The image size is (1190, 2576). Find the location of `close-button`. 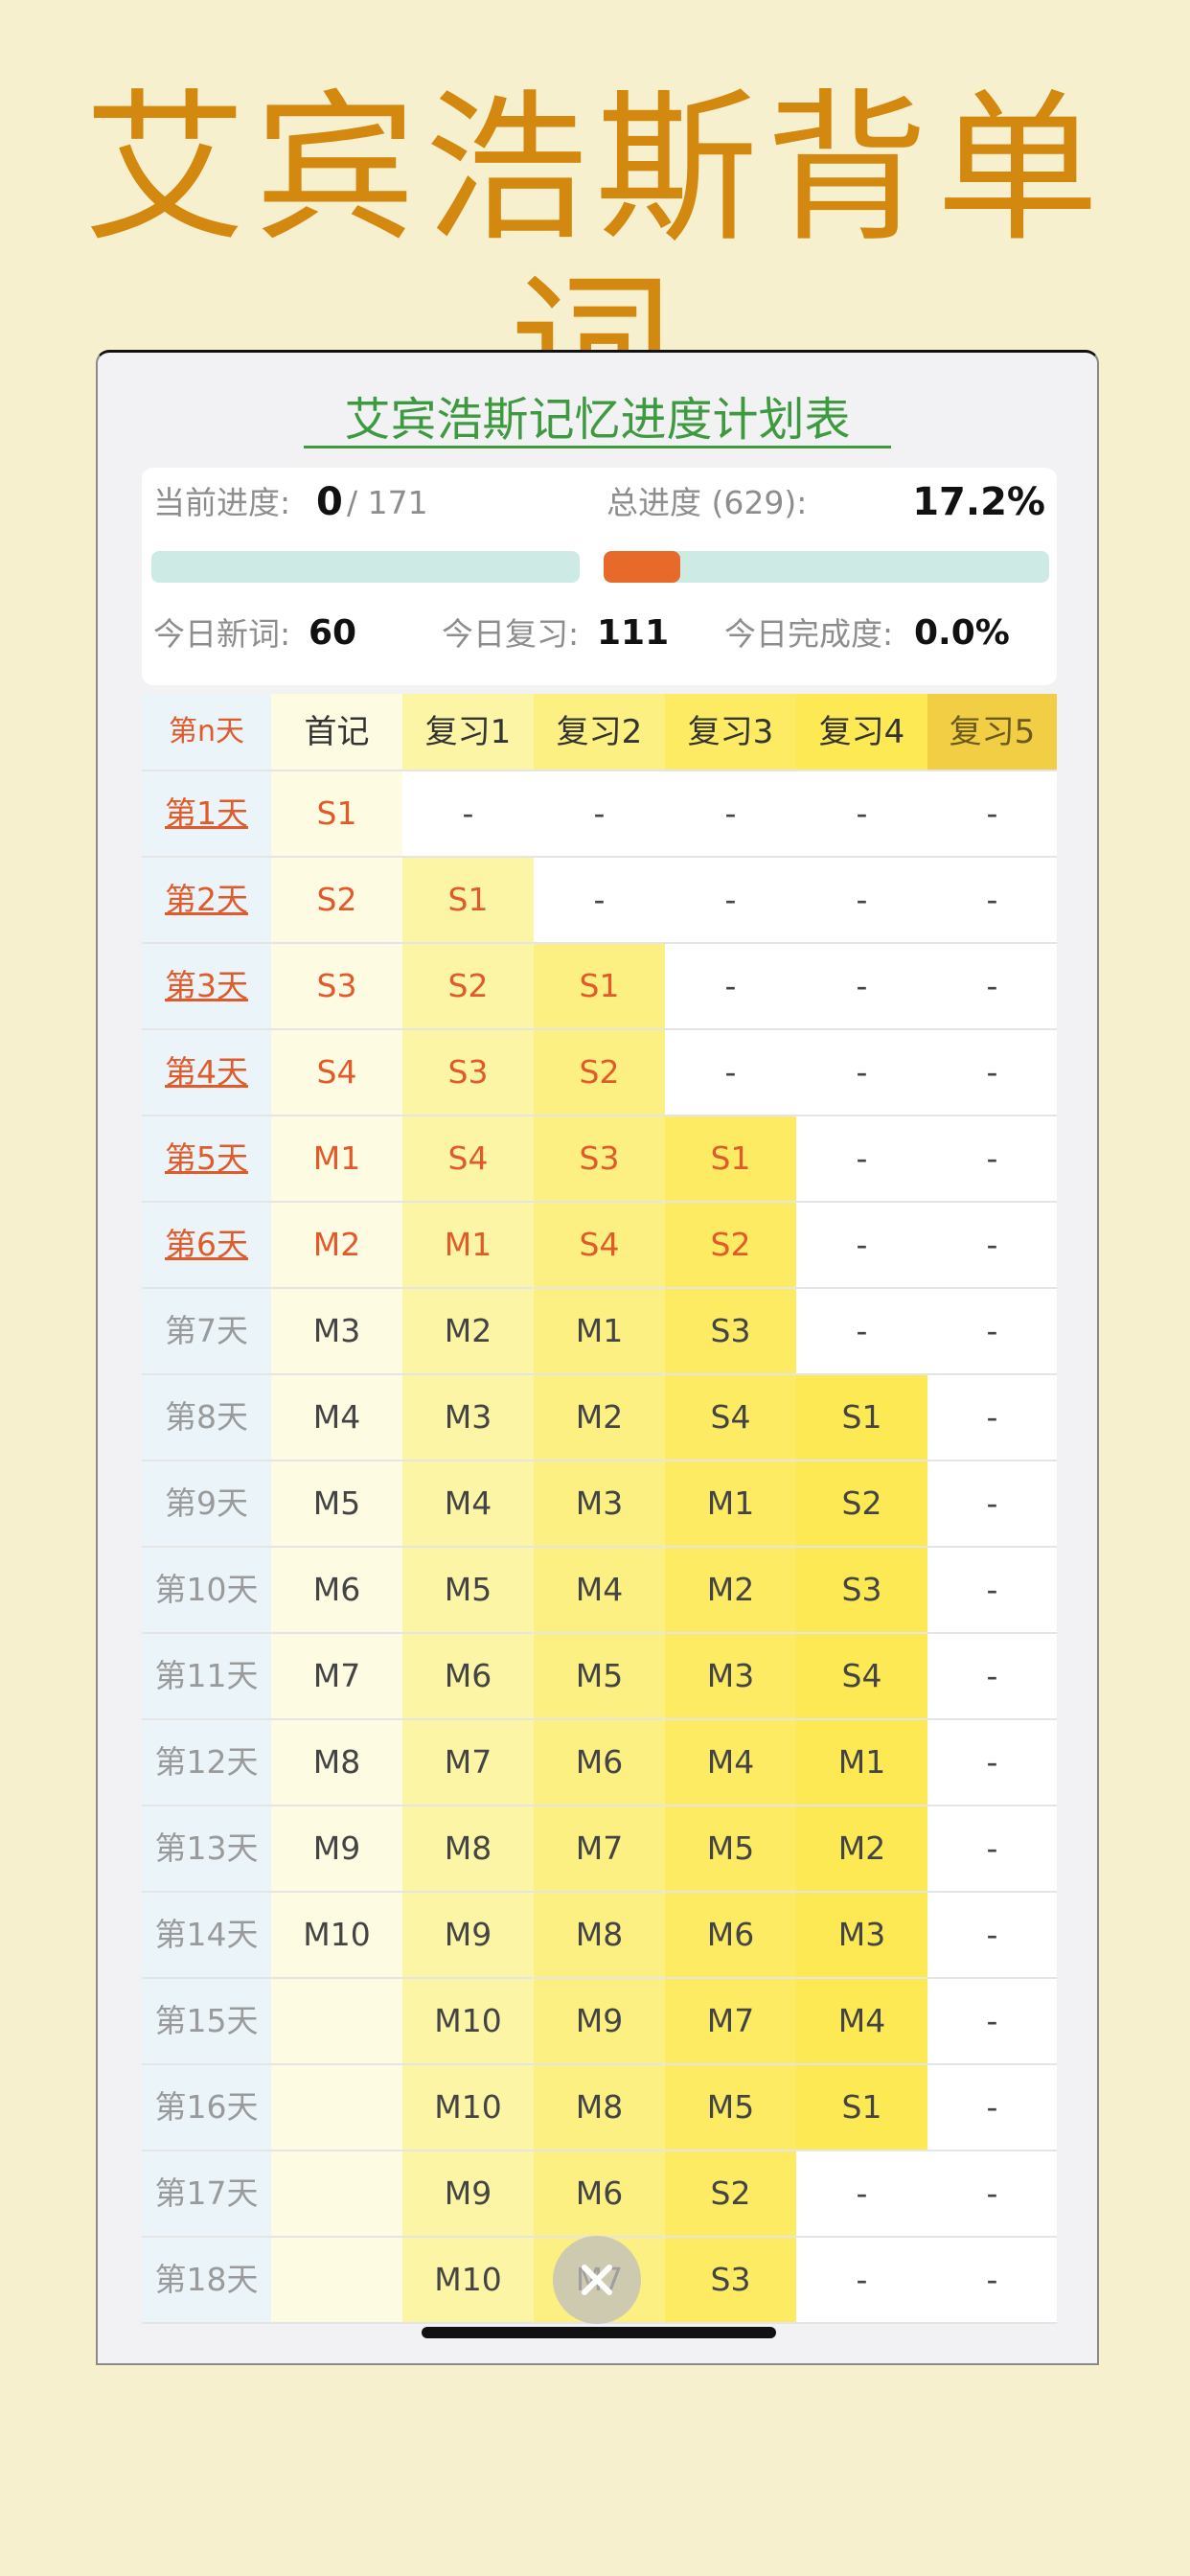

close-button is located at coordinates (597, 2280).